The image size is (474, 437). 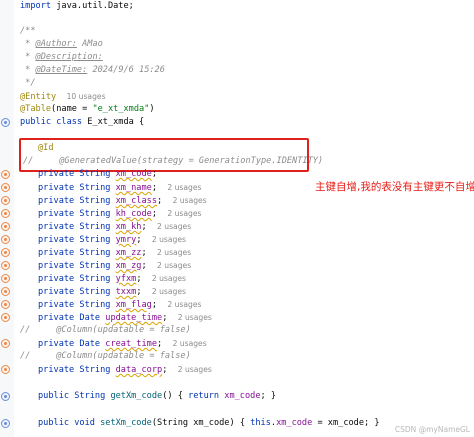 I want to click on column-comment-line-2: // @Column(updatable = false), so click(x=105, y=356).